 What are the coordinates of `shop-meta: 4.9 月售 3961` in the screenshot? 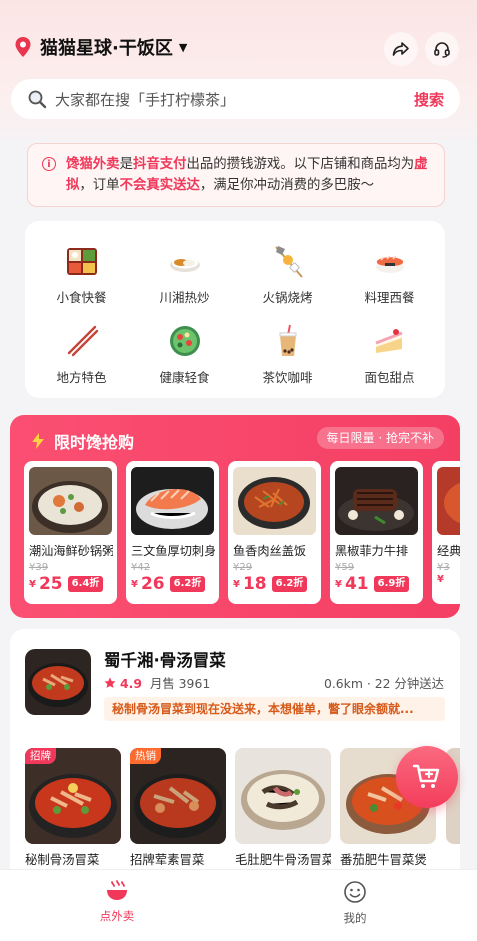 It's located at (157, 683).